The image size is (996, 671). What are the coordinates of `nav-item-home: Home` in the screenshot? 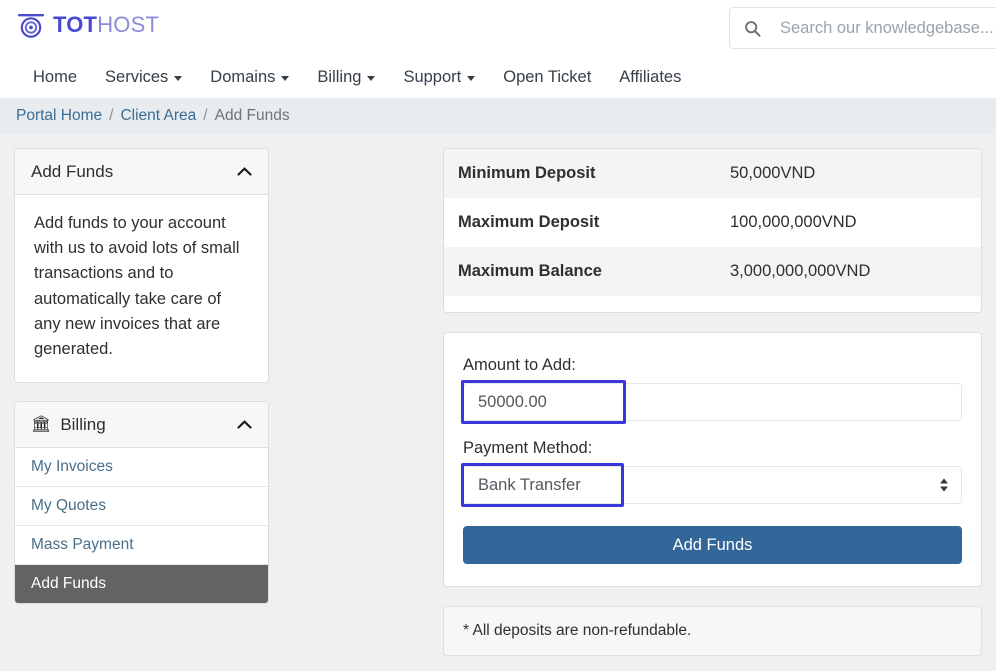 It's located at (58, 77).